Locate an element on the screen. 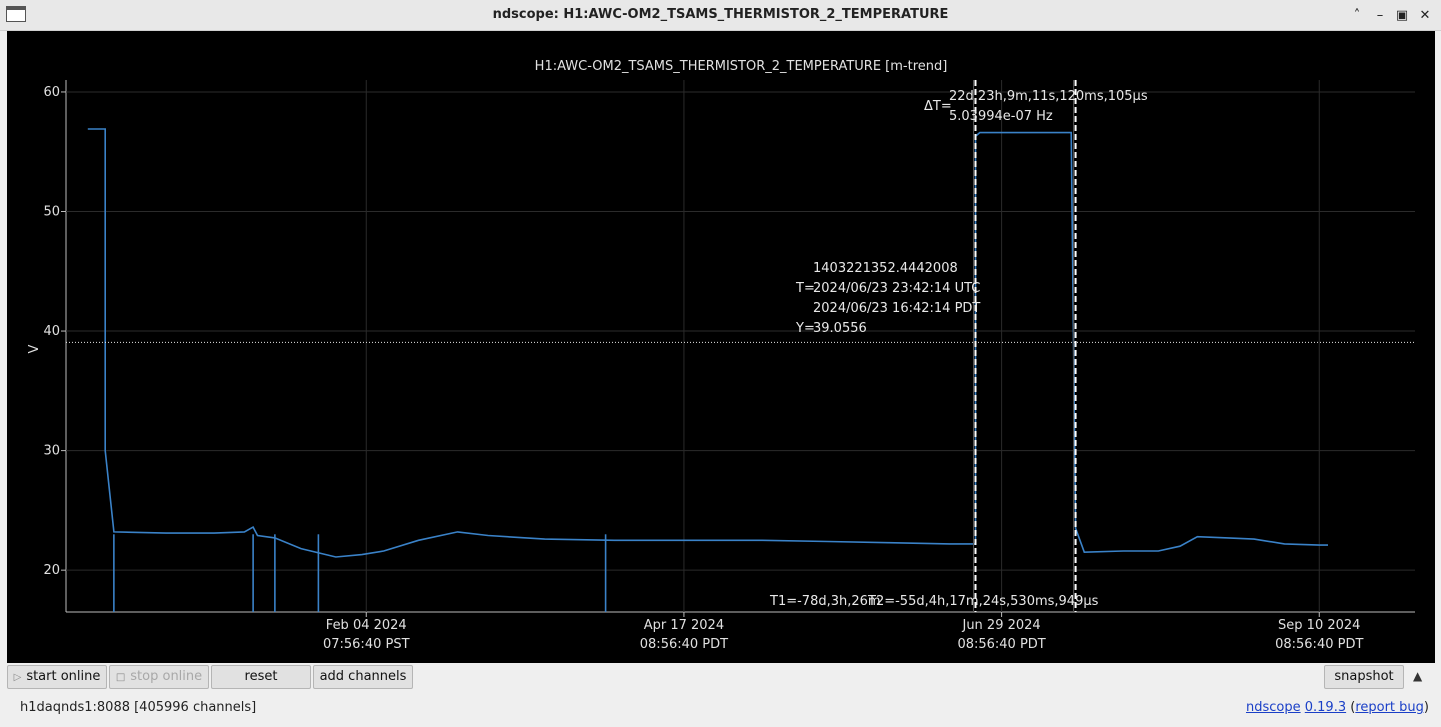  x-tick-label-date: Jun 29 2024 is located at coordinates (1000, 625).